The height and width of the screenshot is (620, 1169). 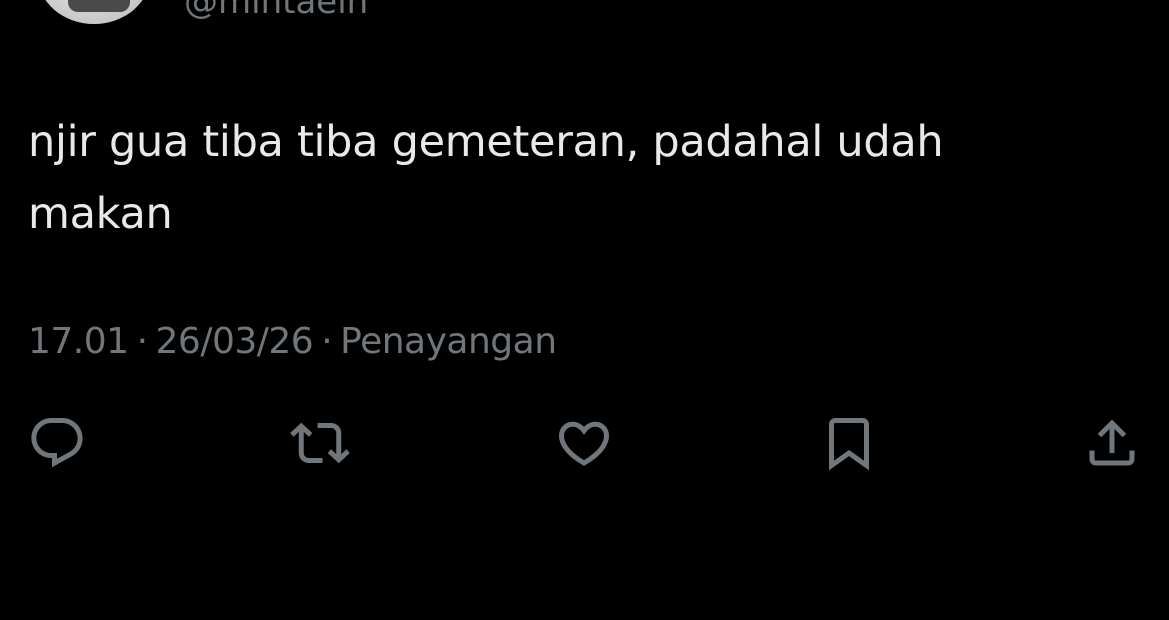 What do you see at coordinates (78, 341) in the screenshot?
I see `tweet-time: 17.01` at bounding box center [78, 341].